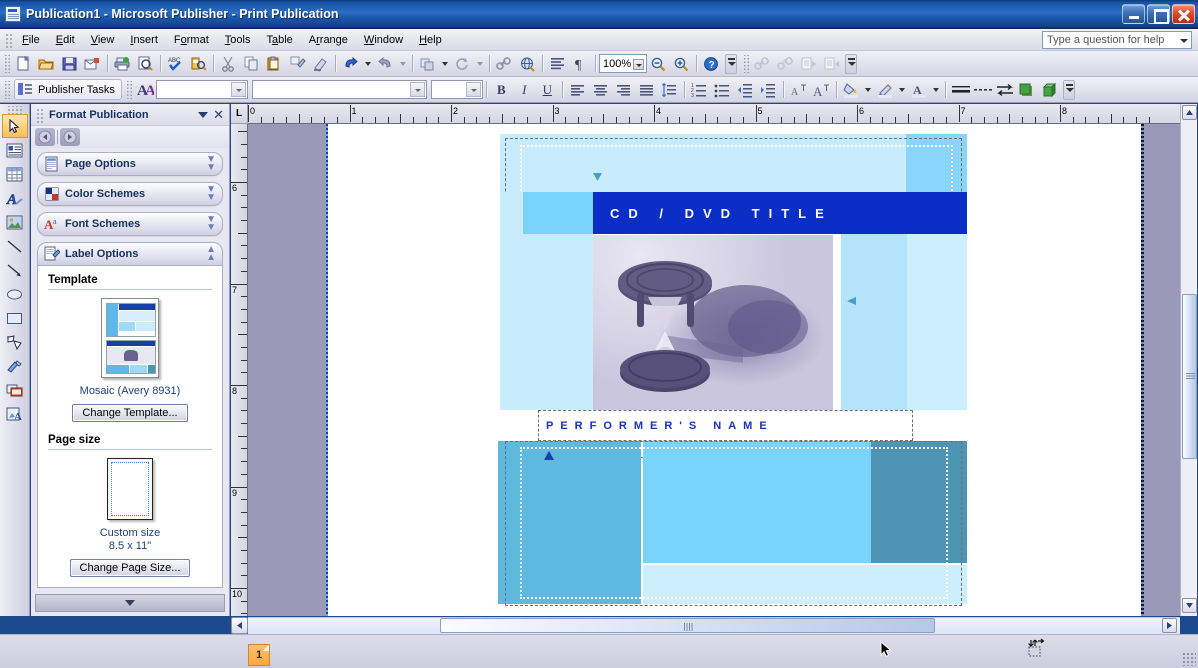 This screenshot has width=1198, height=668. What do you see at coordinates (1035, 649) in the screenshot?
I see `object-position-icon` at bounding box center [1035, 649].